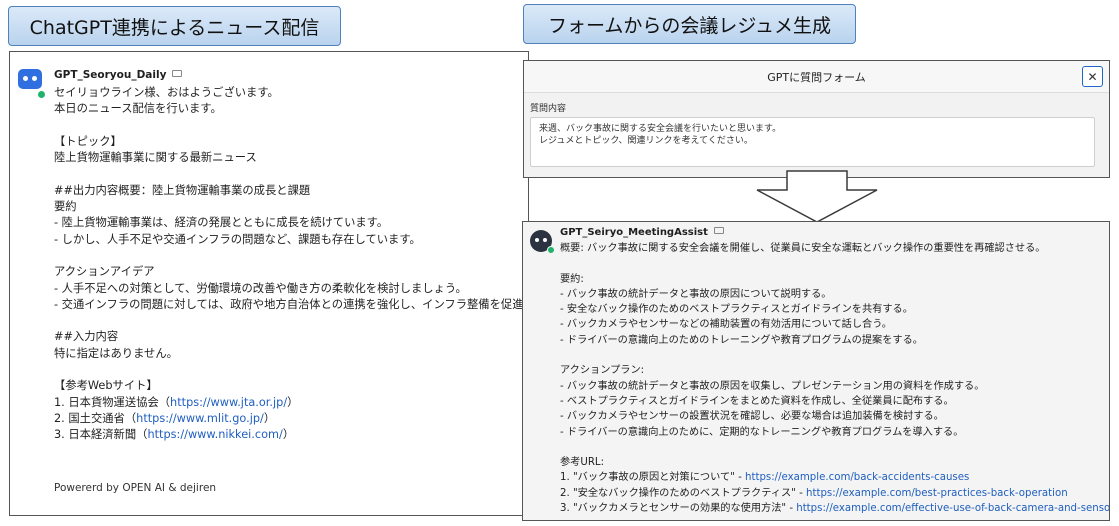  What do you see at coordinates (652, 478) in the screenshot?
I see `reference-text: 1. "バック事故の原因と対策について" -` at bounding box center [652, 478].